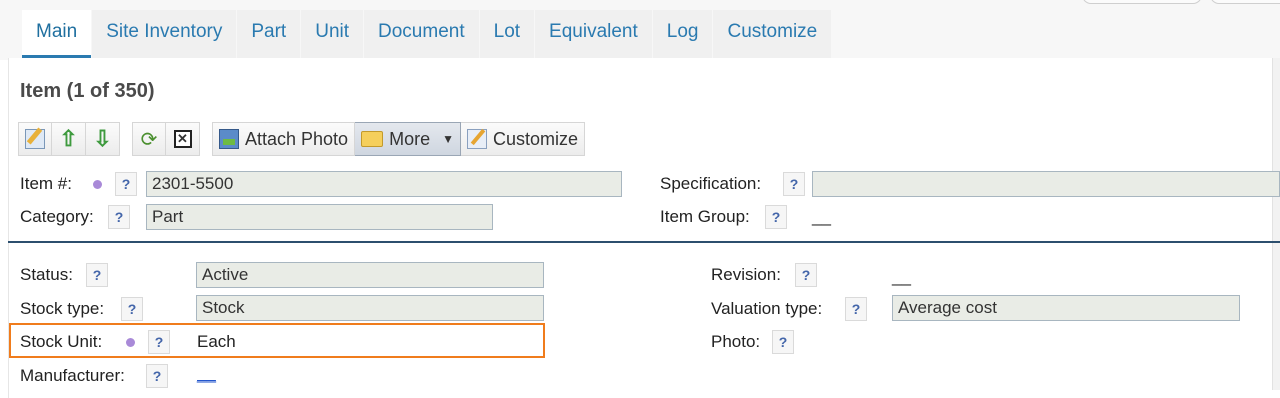 The image size is (1280, 398). I want to click on page-title: Item (1 of 350), so click(87, 91).